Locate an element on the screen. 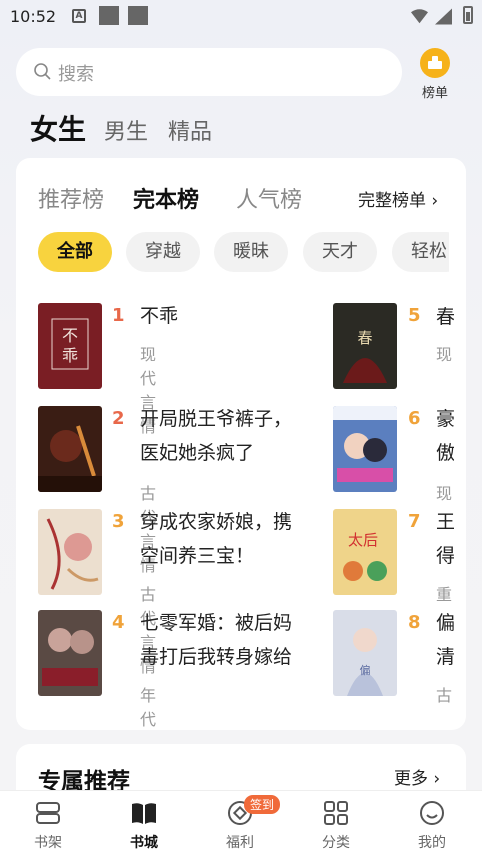  book-title: 七零军婚：被后妈毒打后我转身嫁给 is located at coordinates (216, 640).